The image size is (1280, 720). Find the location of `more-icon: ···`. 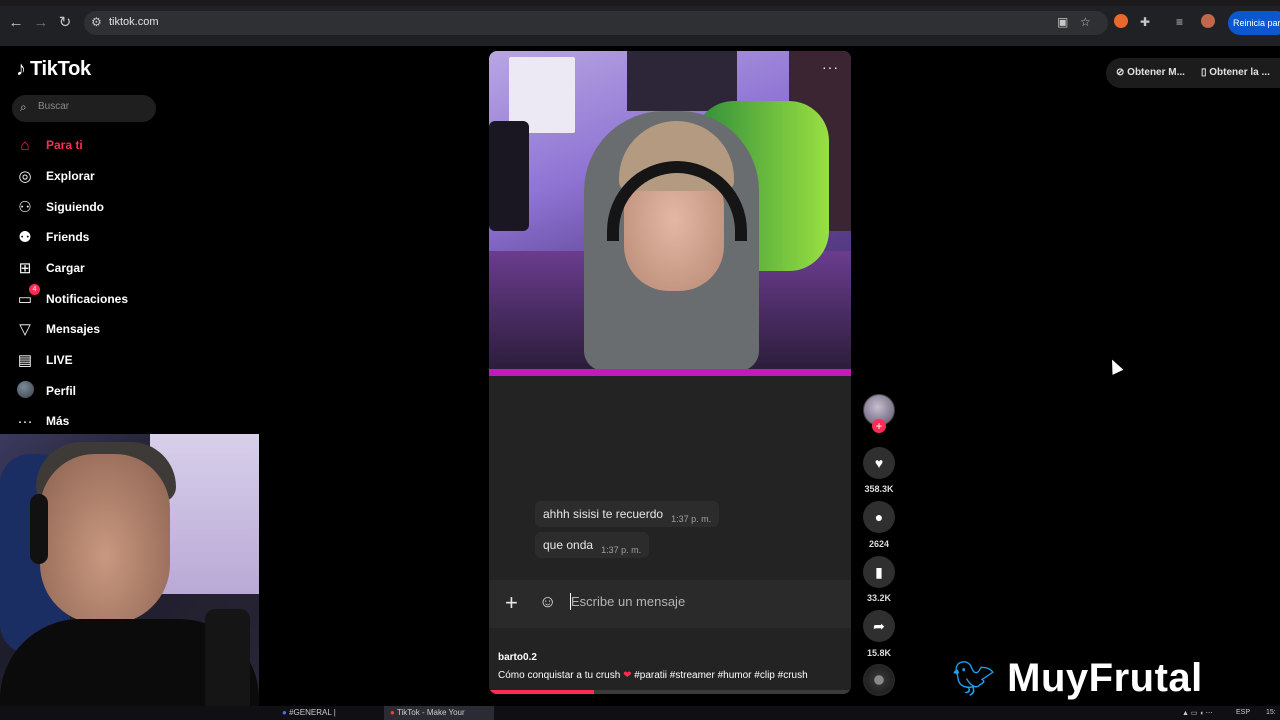

more-icon: ··· is located at coordinates (25, 421).